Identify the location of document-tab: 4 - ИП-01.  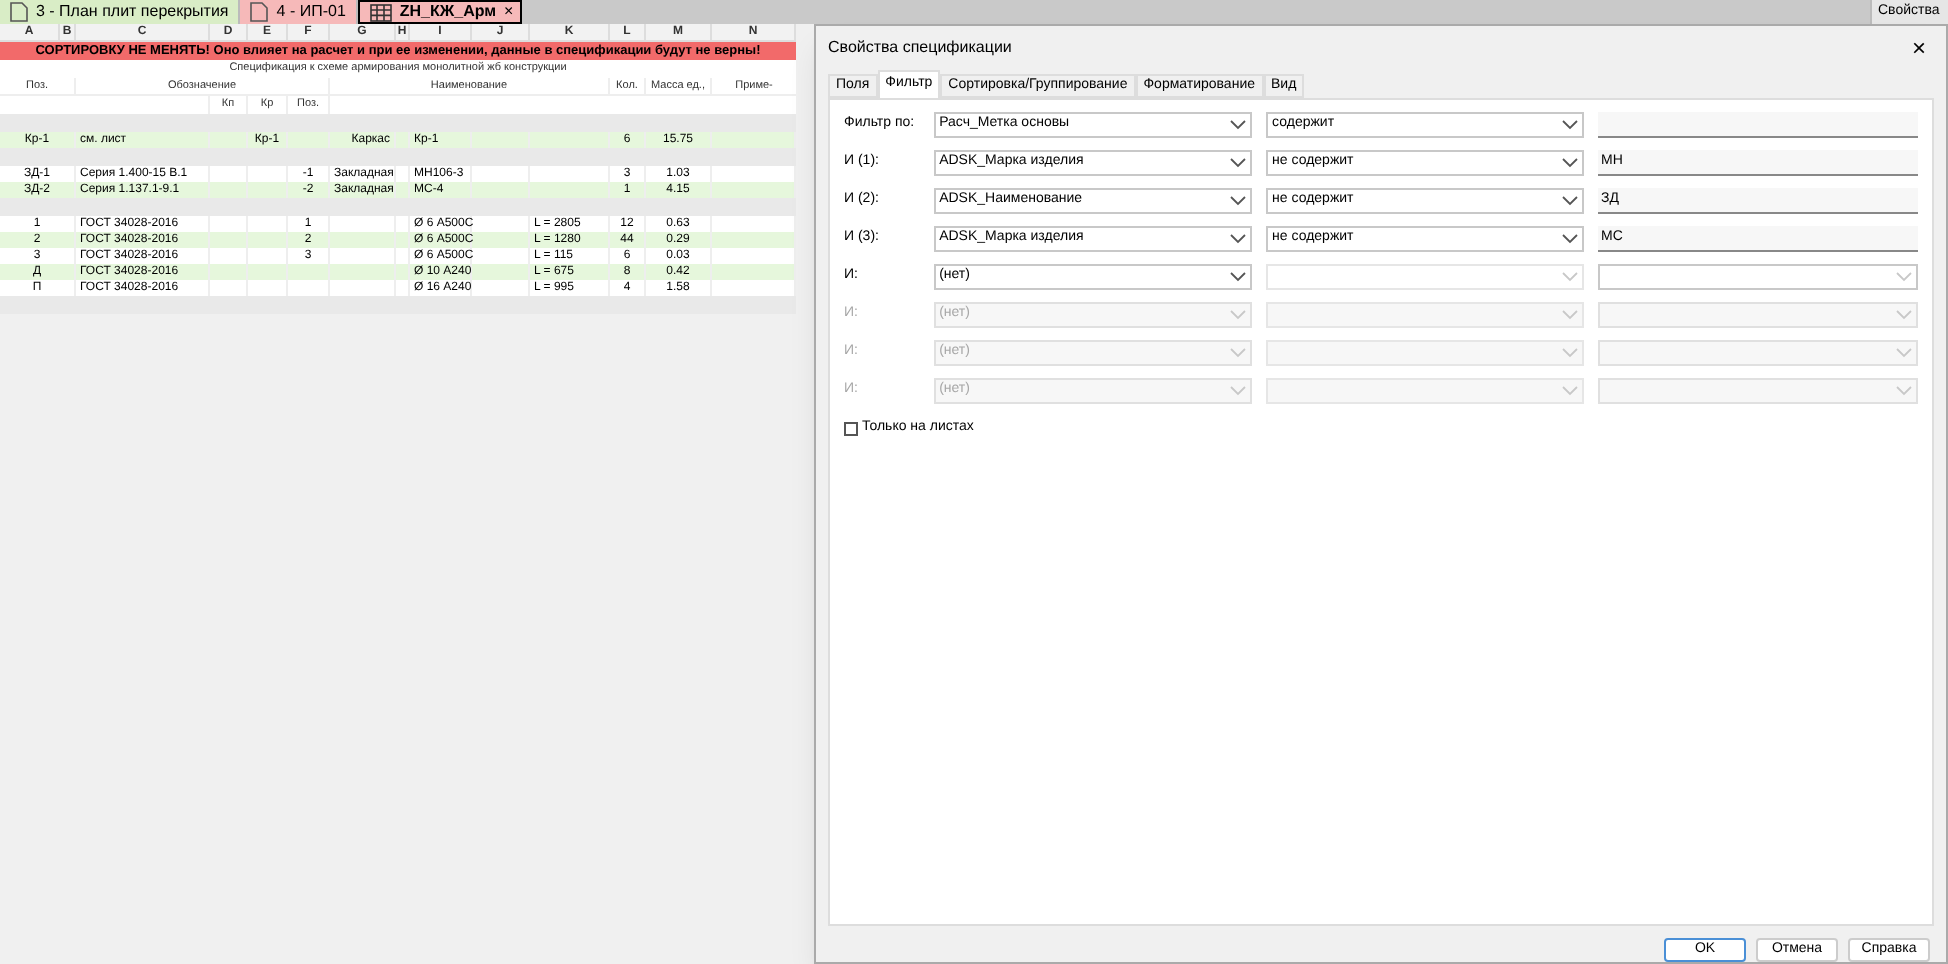
(299, 12).